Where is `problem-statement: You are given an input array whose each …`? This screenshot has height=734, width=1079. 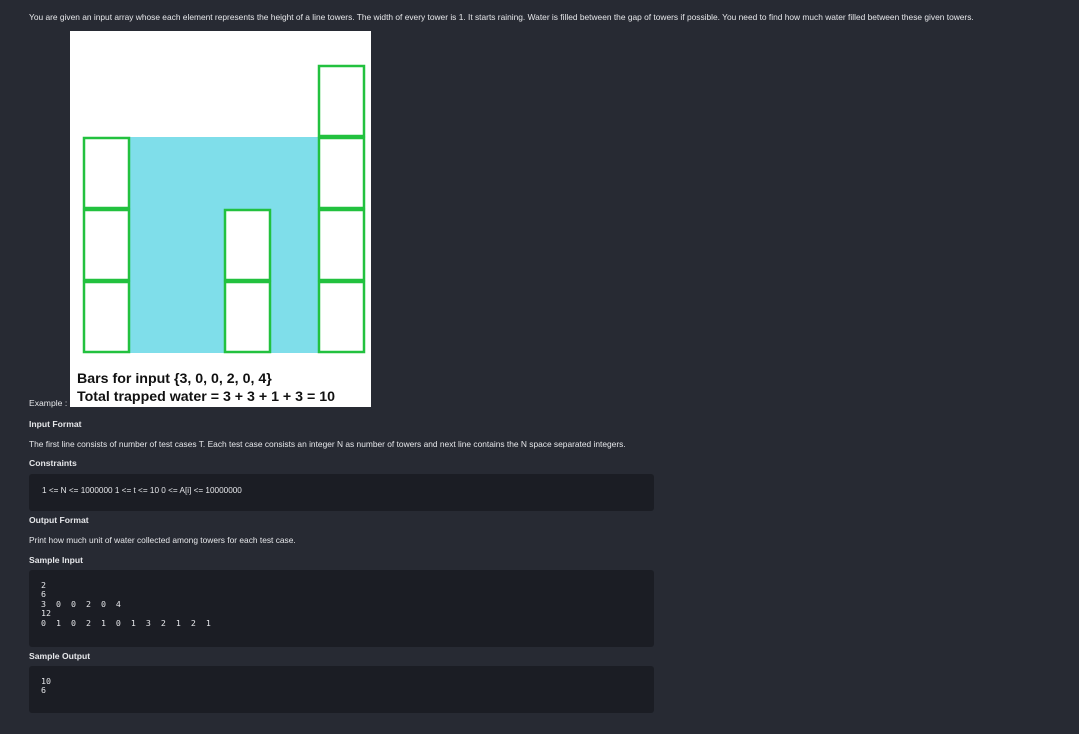 problem-statement: You are given an input array whose each … is located at coordinates (501, 17).